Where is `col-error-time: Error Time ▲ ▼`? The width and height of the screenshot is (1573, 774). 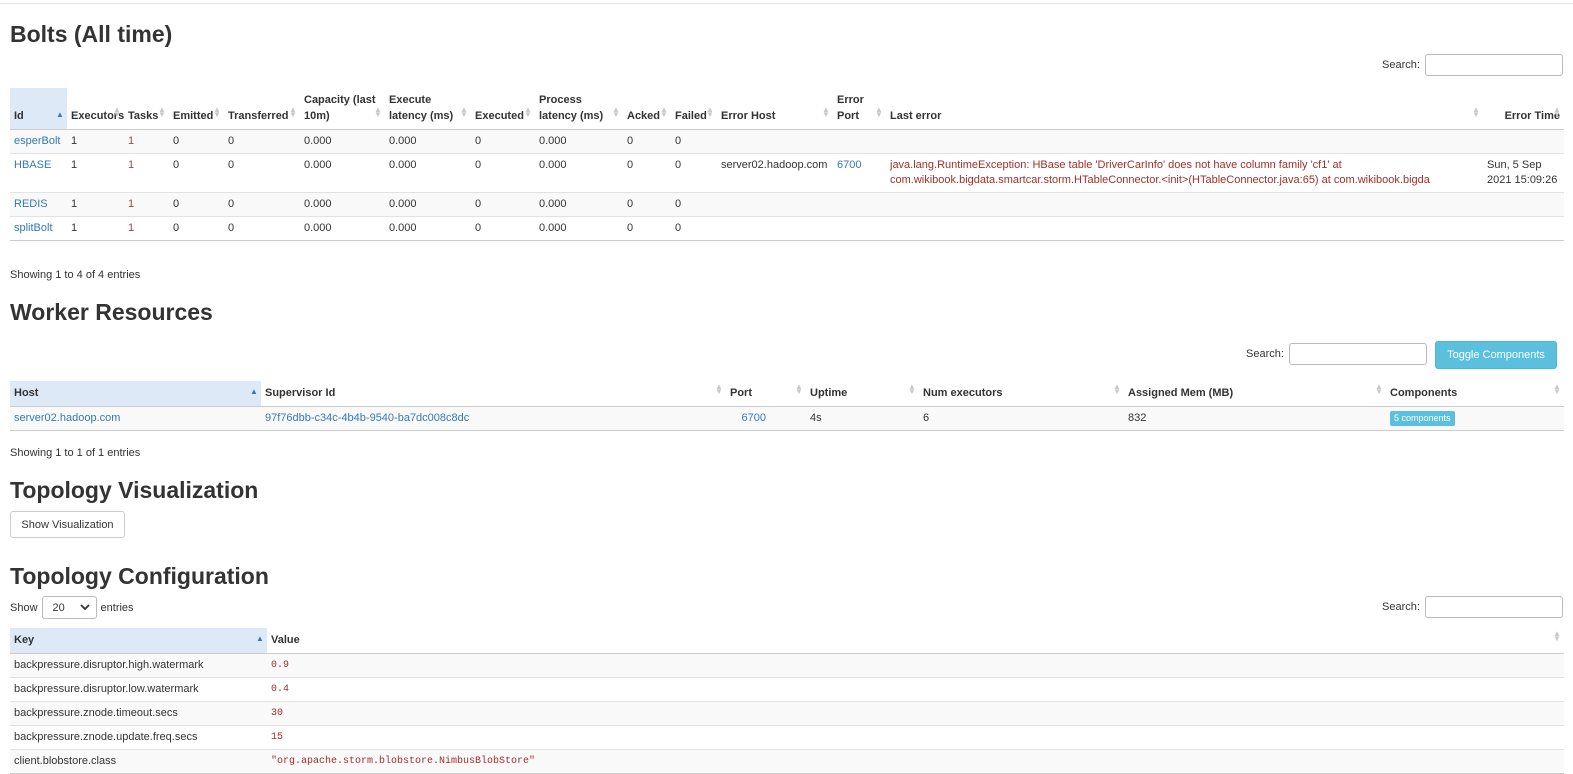 col-error-time: Error Time ▲ ▼ is located at coordinates (1523, 109).